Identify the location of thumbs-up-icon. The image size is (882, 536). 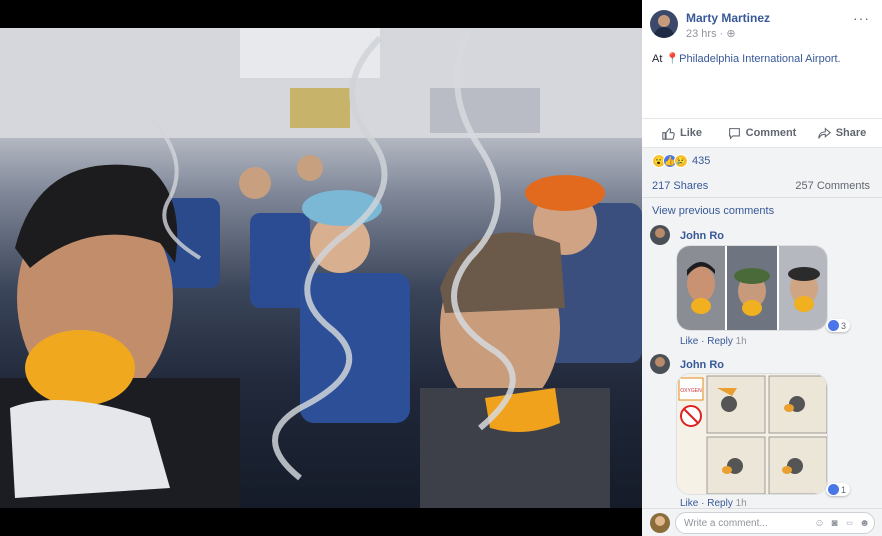
(668, 133).